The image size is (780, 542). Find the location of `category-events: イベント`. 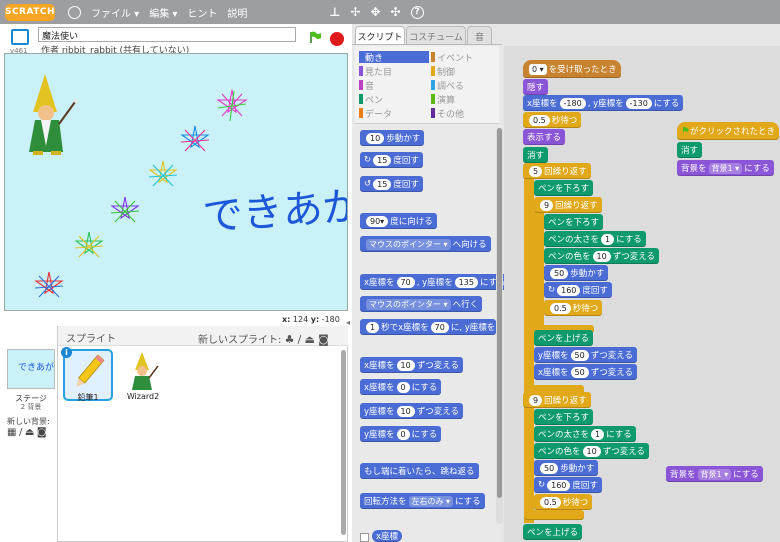

category-events: イベント is located at coordinates (452, 57).